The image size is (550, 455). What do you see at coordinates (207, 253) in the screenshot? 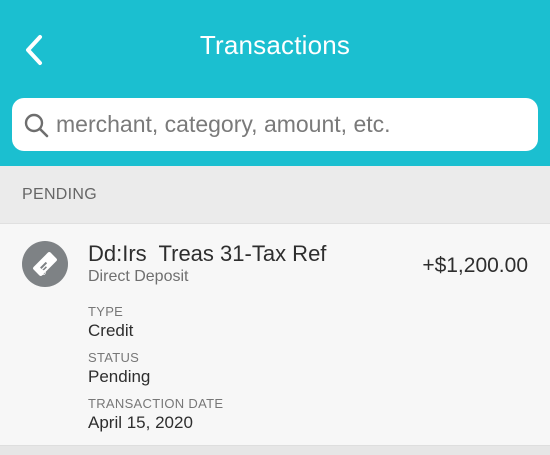
I see `merchant-name: Dd:Irs Treas 31-Tax Ref` at bounding box center [207, 253].